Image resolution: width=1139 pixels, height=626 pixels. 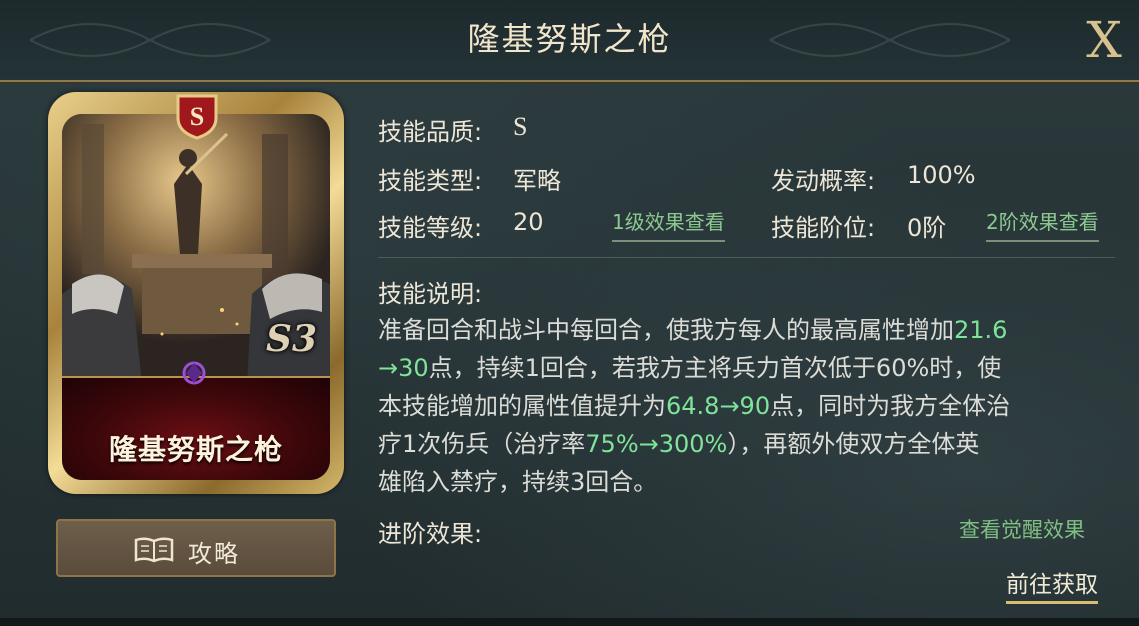 What do you see at coordinates (823, 228) in the screenshot?
I see `tier-label: 技能阶位:` at bounding box center [823, 228].